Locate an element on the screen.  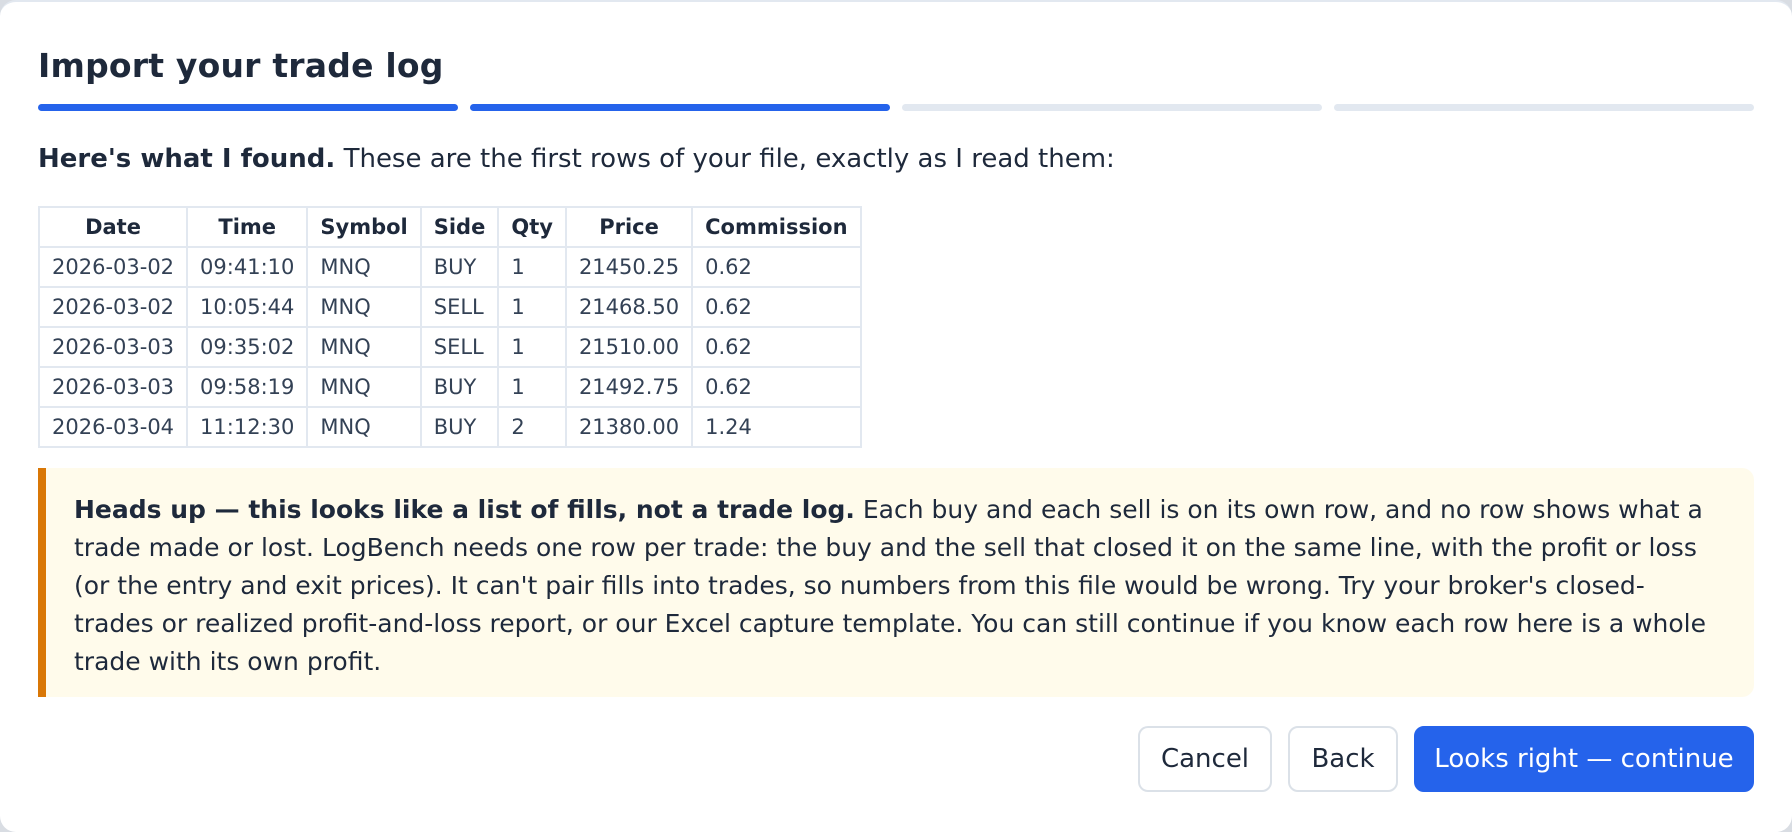
col-time: Time is located at coordinates (247, 227).